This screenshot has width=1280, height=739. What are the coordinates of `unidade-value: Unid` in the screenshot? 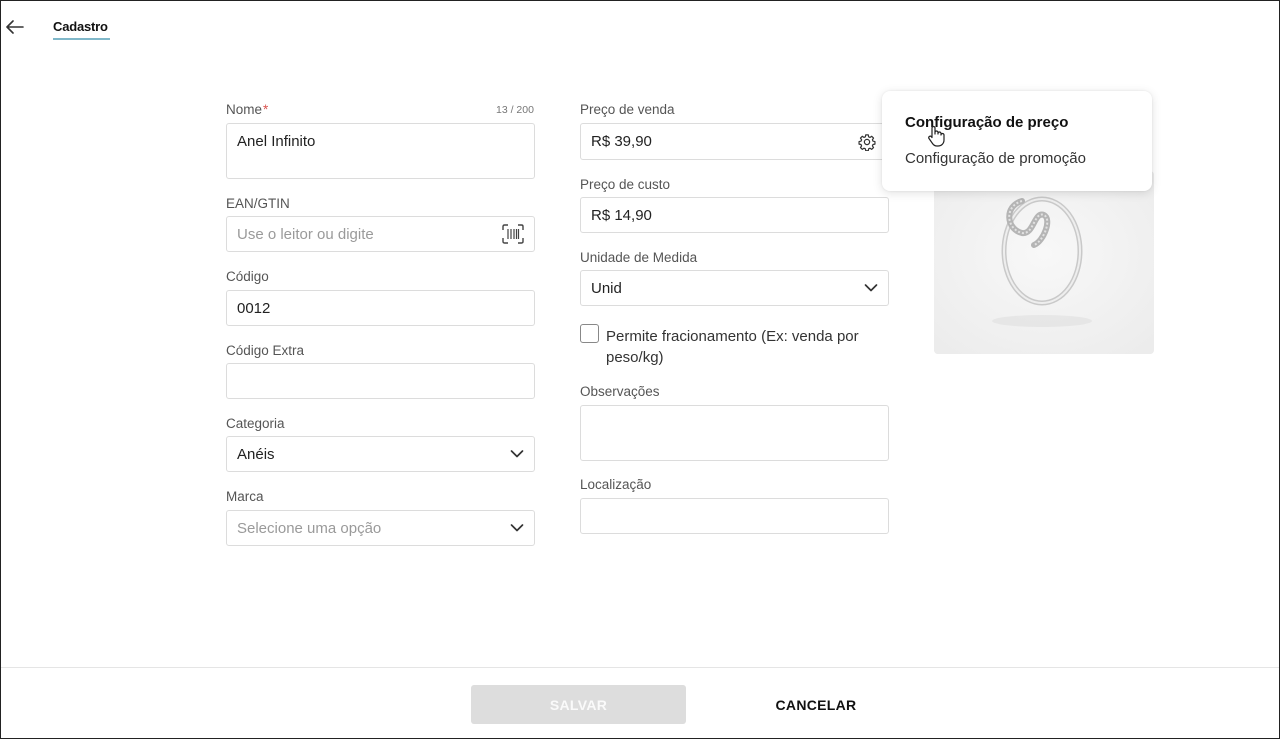 It's located at (606, 288).